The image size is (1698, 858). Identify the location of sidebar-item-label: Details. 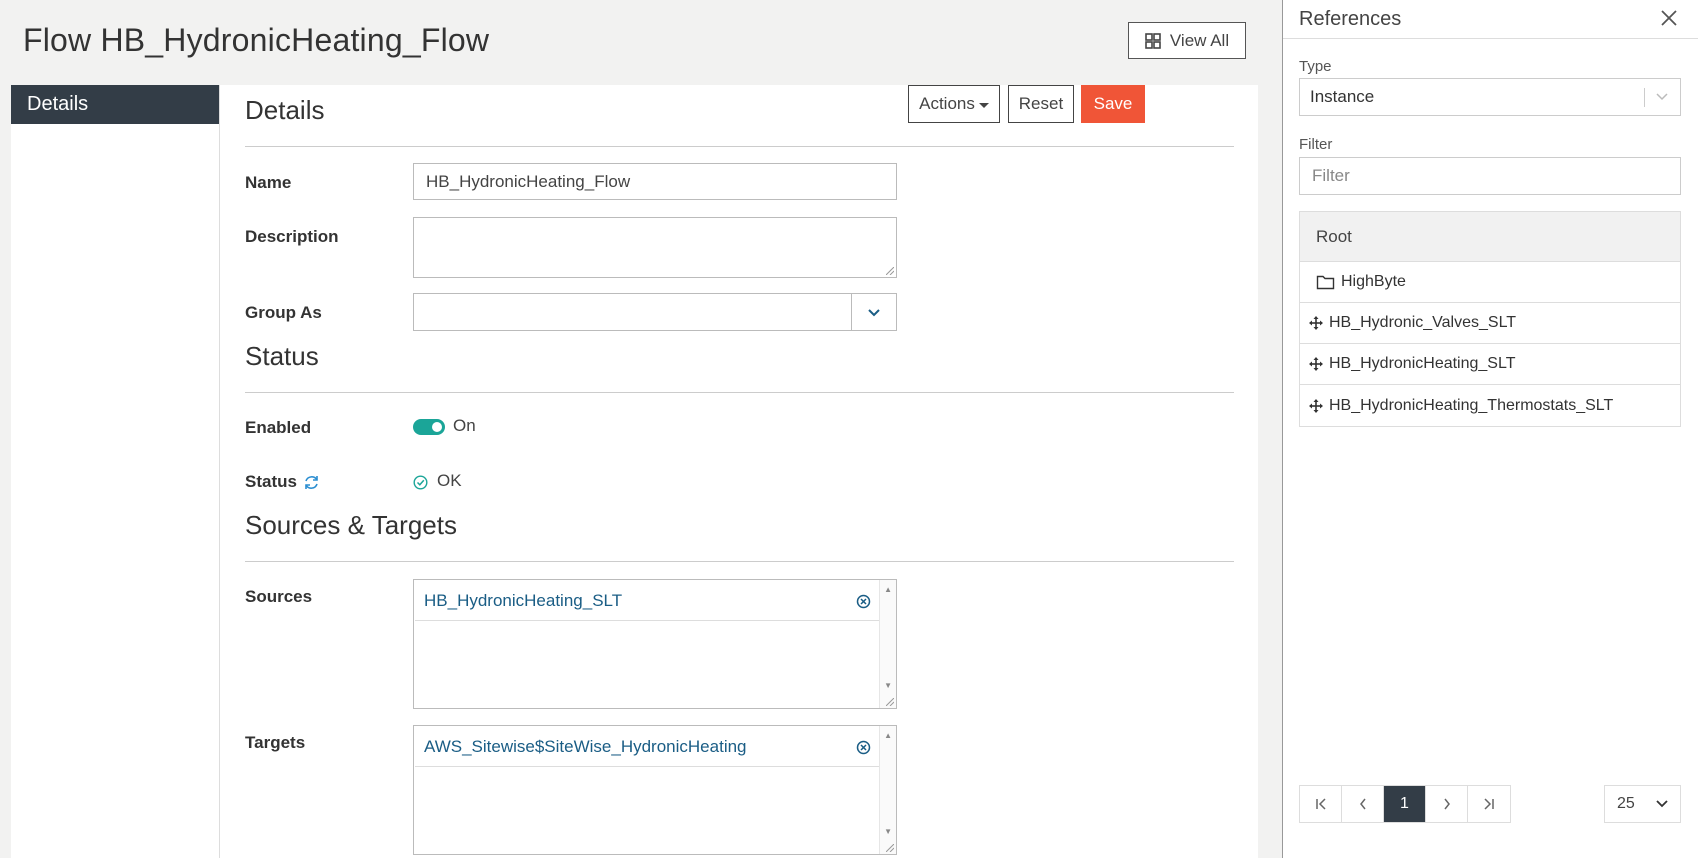
(58, 104).